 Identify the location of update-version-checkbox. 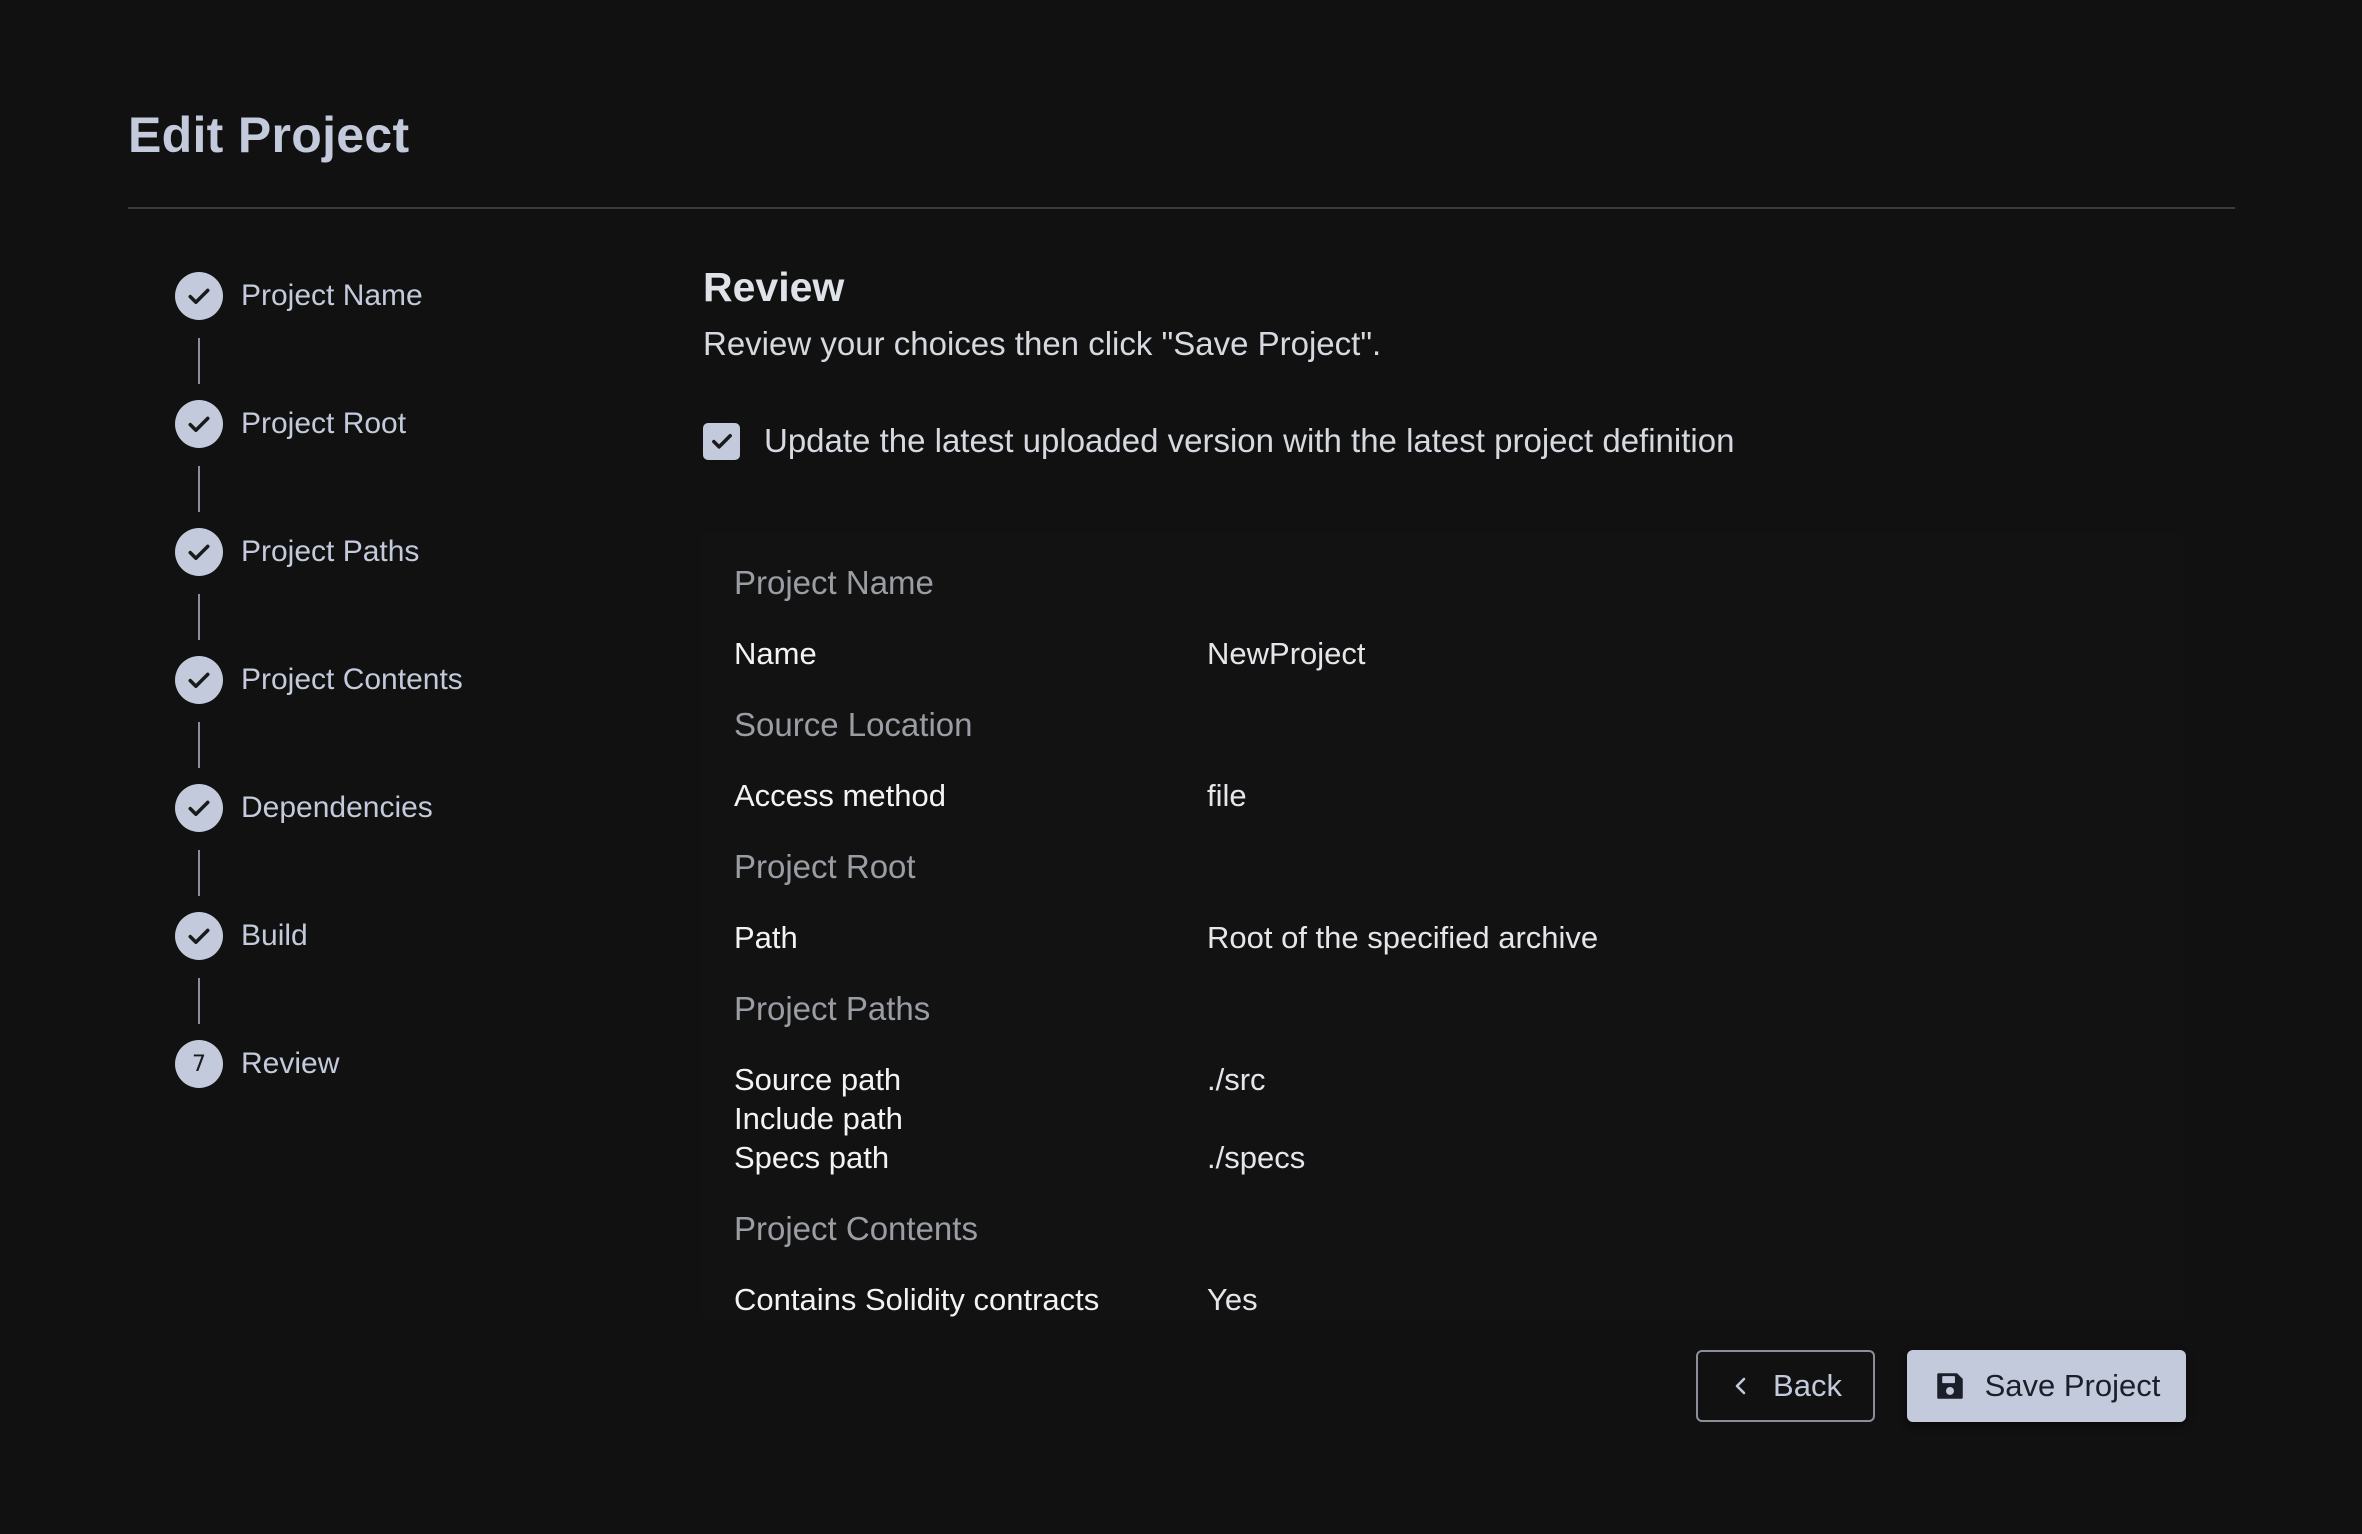
(721, 441).